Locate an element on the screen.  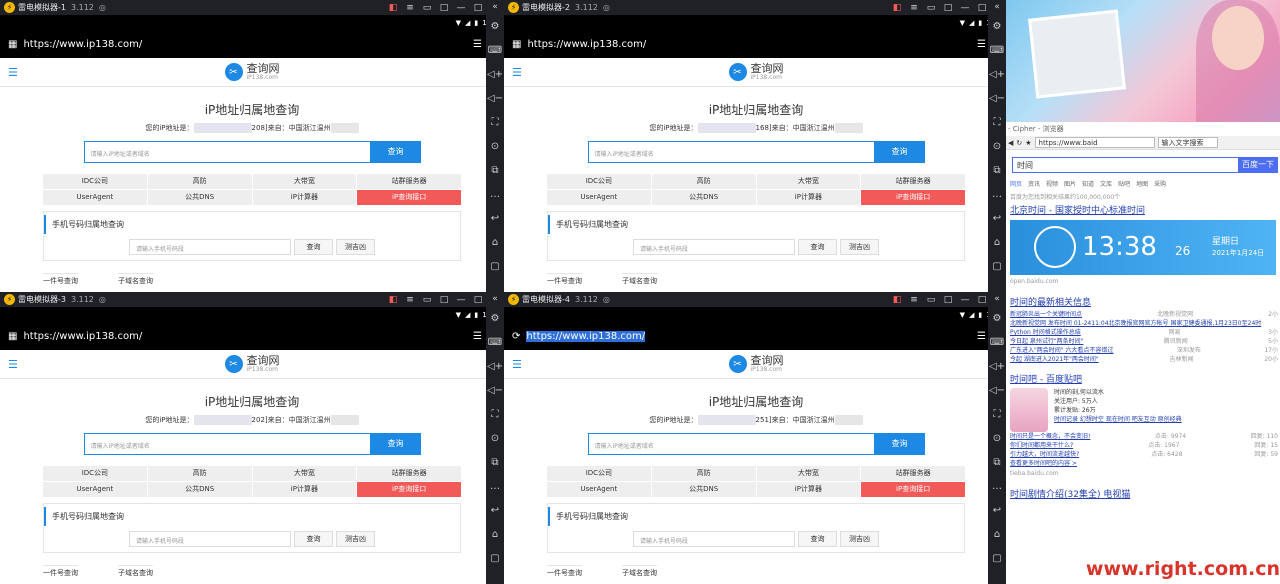
screenshot-icon: ⛶ is located at coordinates (997, 123).